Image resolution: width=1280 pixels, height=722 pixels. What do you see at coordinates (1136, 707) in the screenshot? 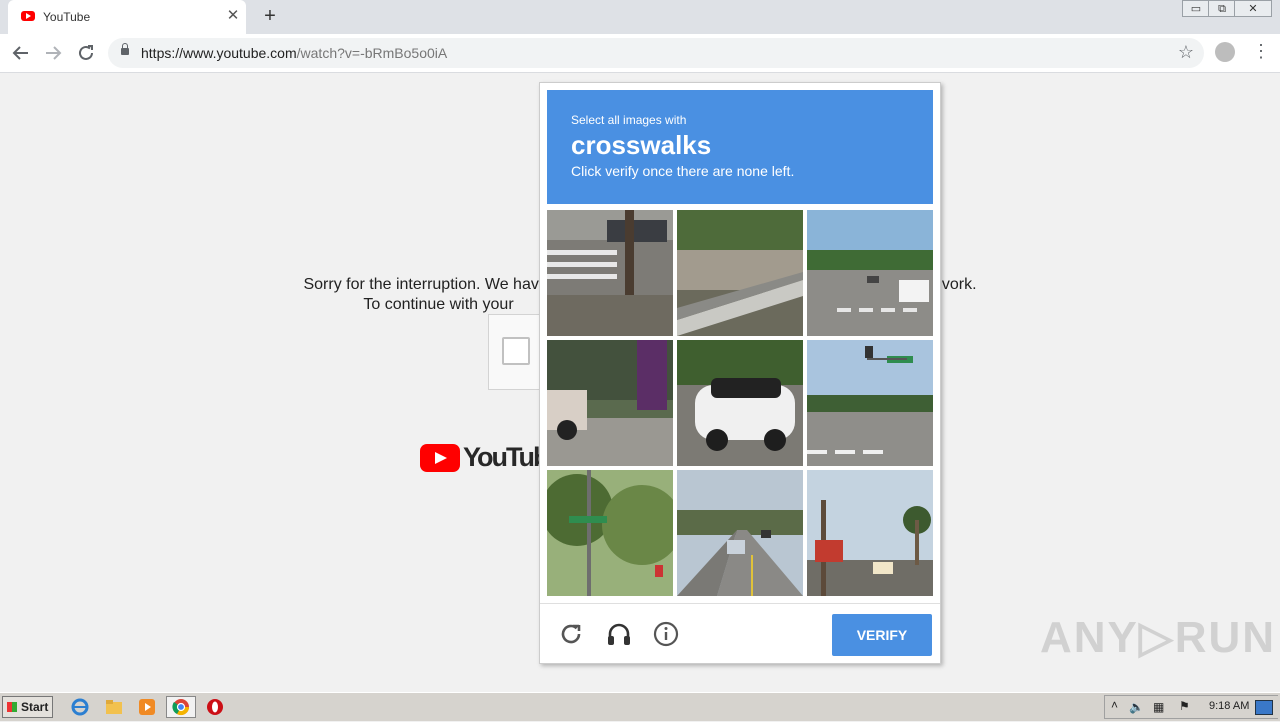
I see `volume-icon: 🔈` at bounding box center [1136, 707].